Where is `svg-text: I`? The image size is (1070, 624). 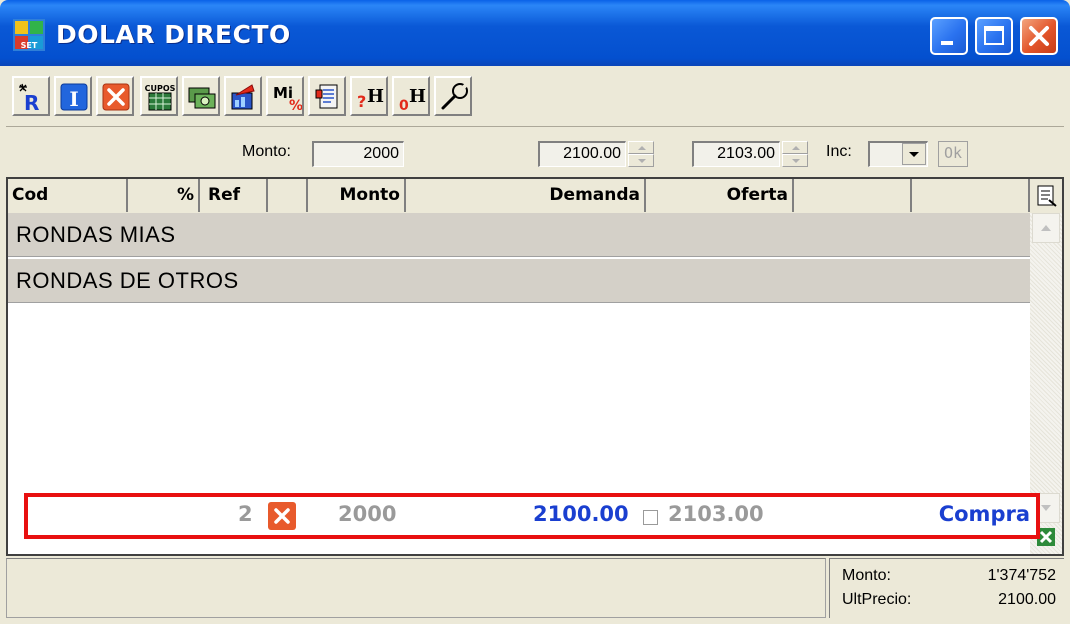 svg-text: I is located at coordinates (73, 99).